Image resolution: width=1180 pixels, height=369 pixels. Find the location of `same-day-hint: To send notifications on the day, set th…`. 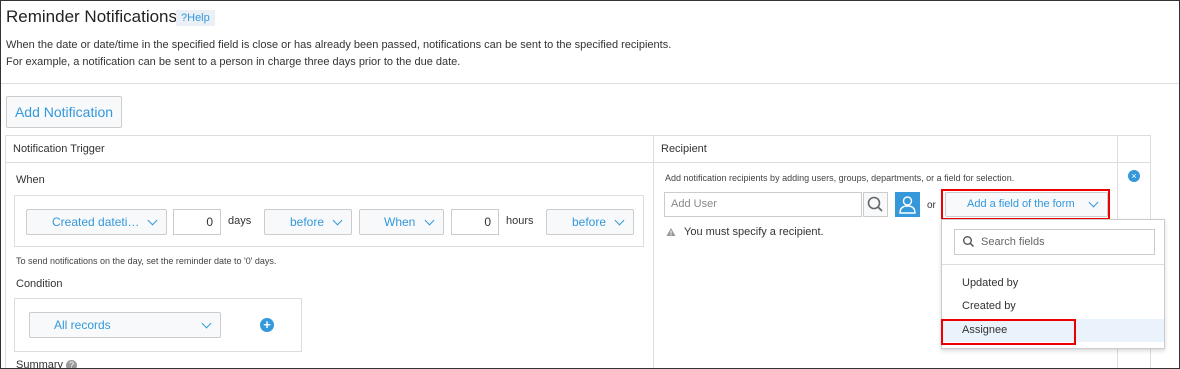

same-day-hint: To send notifications on the day, set th… is located at coordinates (146, 261).